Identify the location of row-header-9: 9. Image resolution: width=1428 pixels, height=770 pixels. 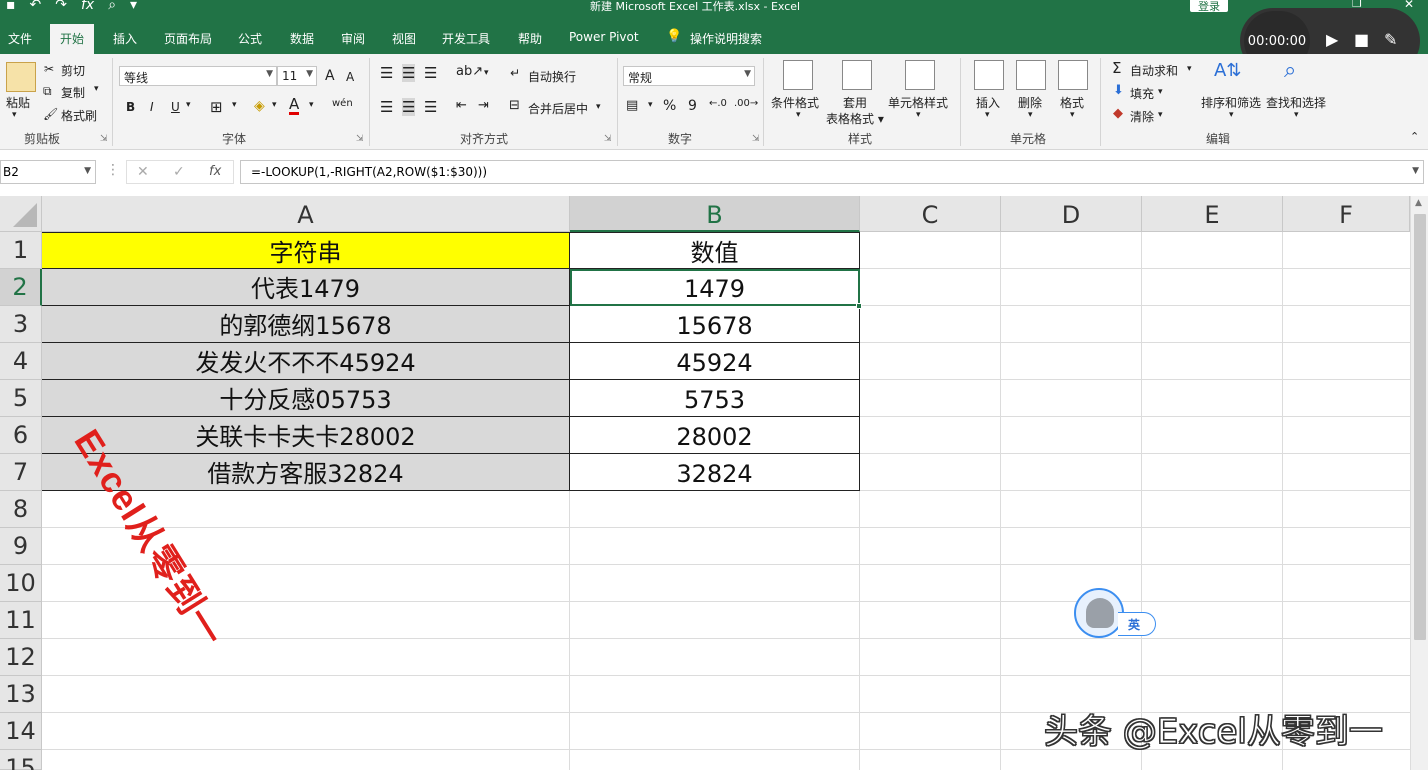
(21, 546).